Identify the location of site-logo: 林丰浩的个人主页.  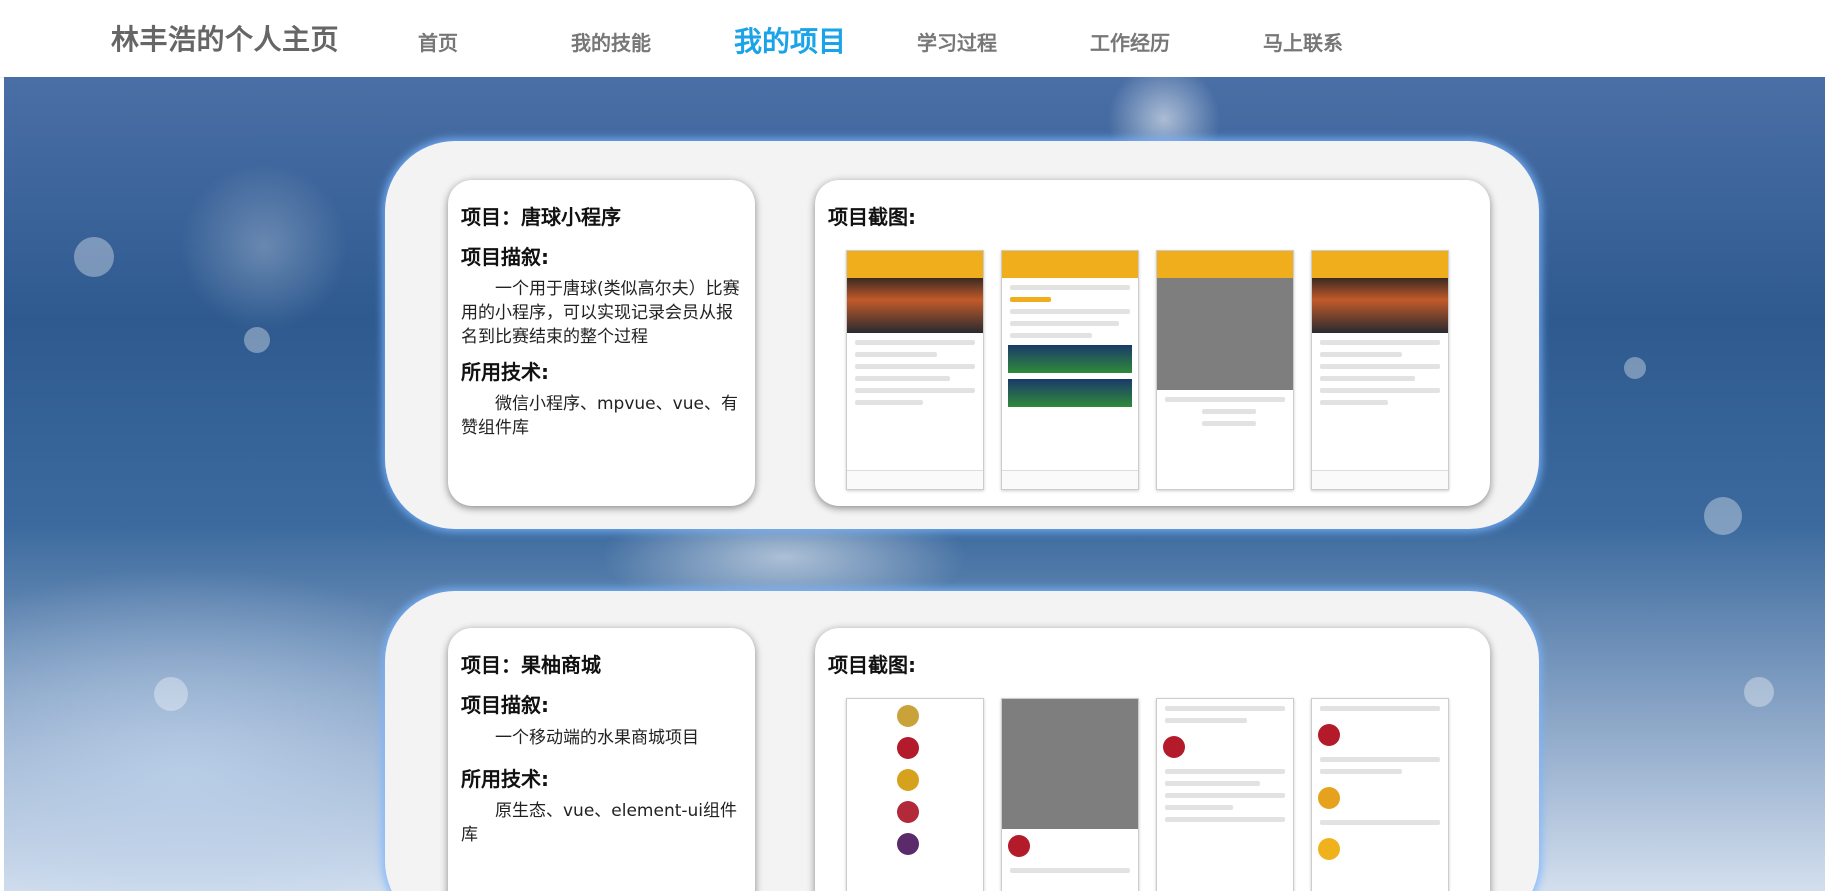
(225, 38).